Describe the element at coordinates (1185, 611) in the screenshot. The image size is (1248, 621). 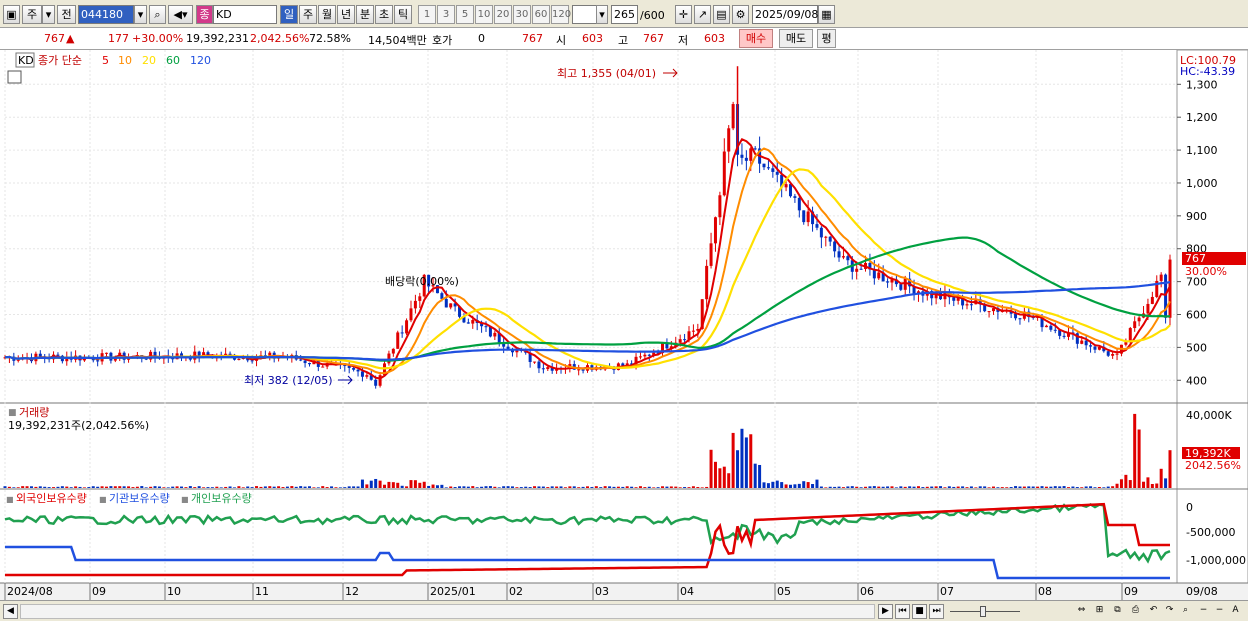
I see `magnifier-icon: ⌕` at that location.